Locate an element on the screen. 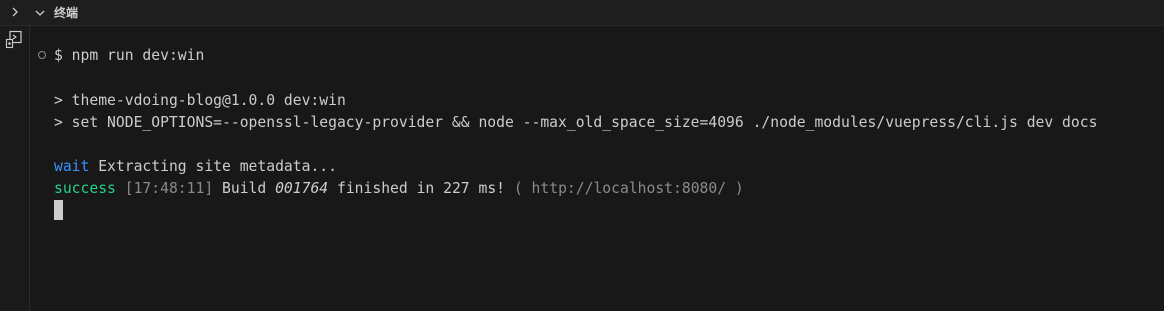 This screenshot has height=311, width=1164. url-close: ) is located at coordinates (735, 188).